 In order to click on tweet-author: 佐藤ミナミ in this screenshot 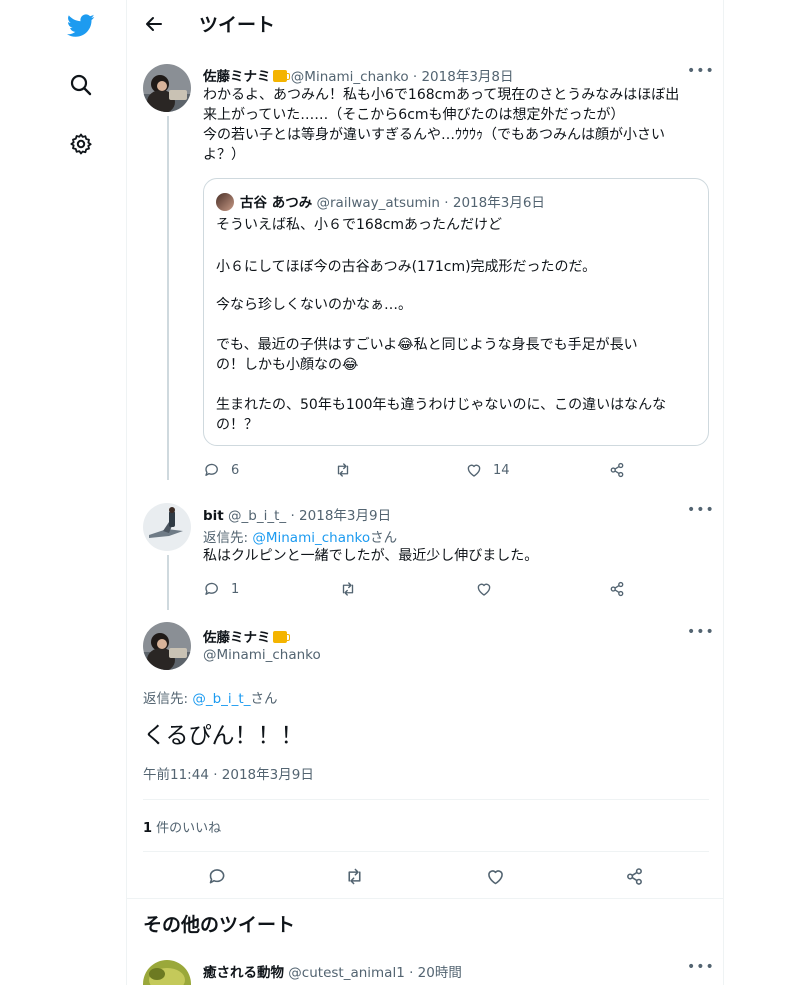, I will do `click(246, 636)`.